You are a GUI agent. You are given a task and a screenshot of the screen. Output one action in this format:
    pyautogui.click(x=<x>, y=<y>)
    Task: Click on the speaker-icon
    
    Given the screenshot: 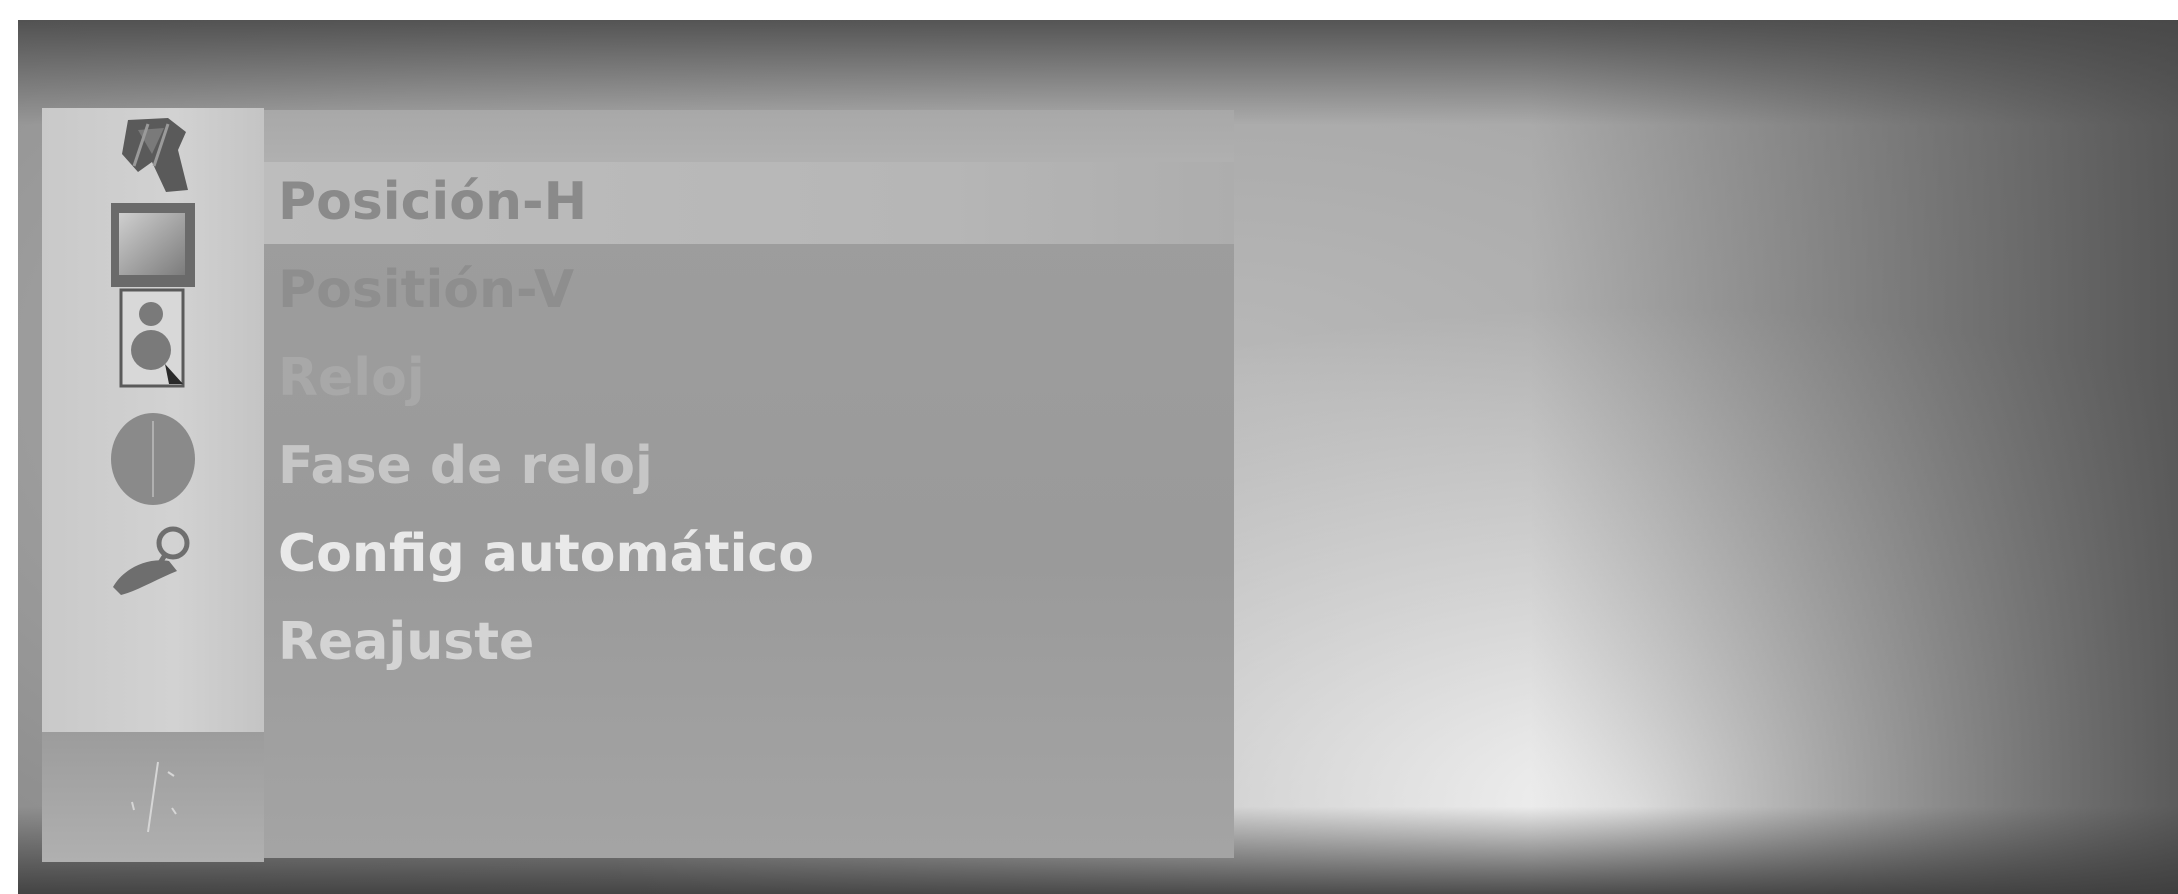 What is the action you would take?
    pyautogui.click(x=153, y=338)
    